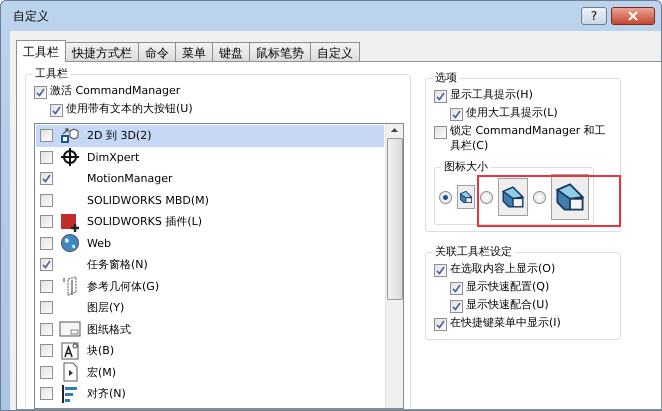  I want to click on list-item: 参考几何体(G), so click(210, 286).